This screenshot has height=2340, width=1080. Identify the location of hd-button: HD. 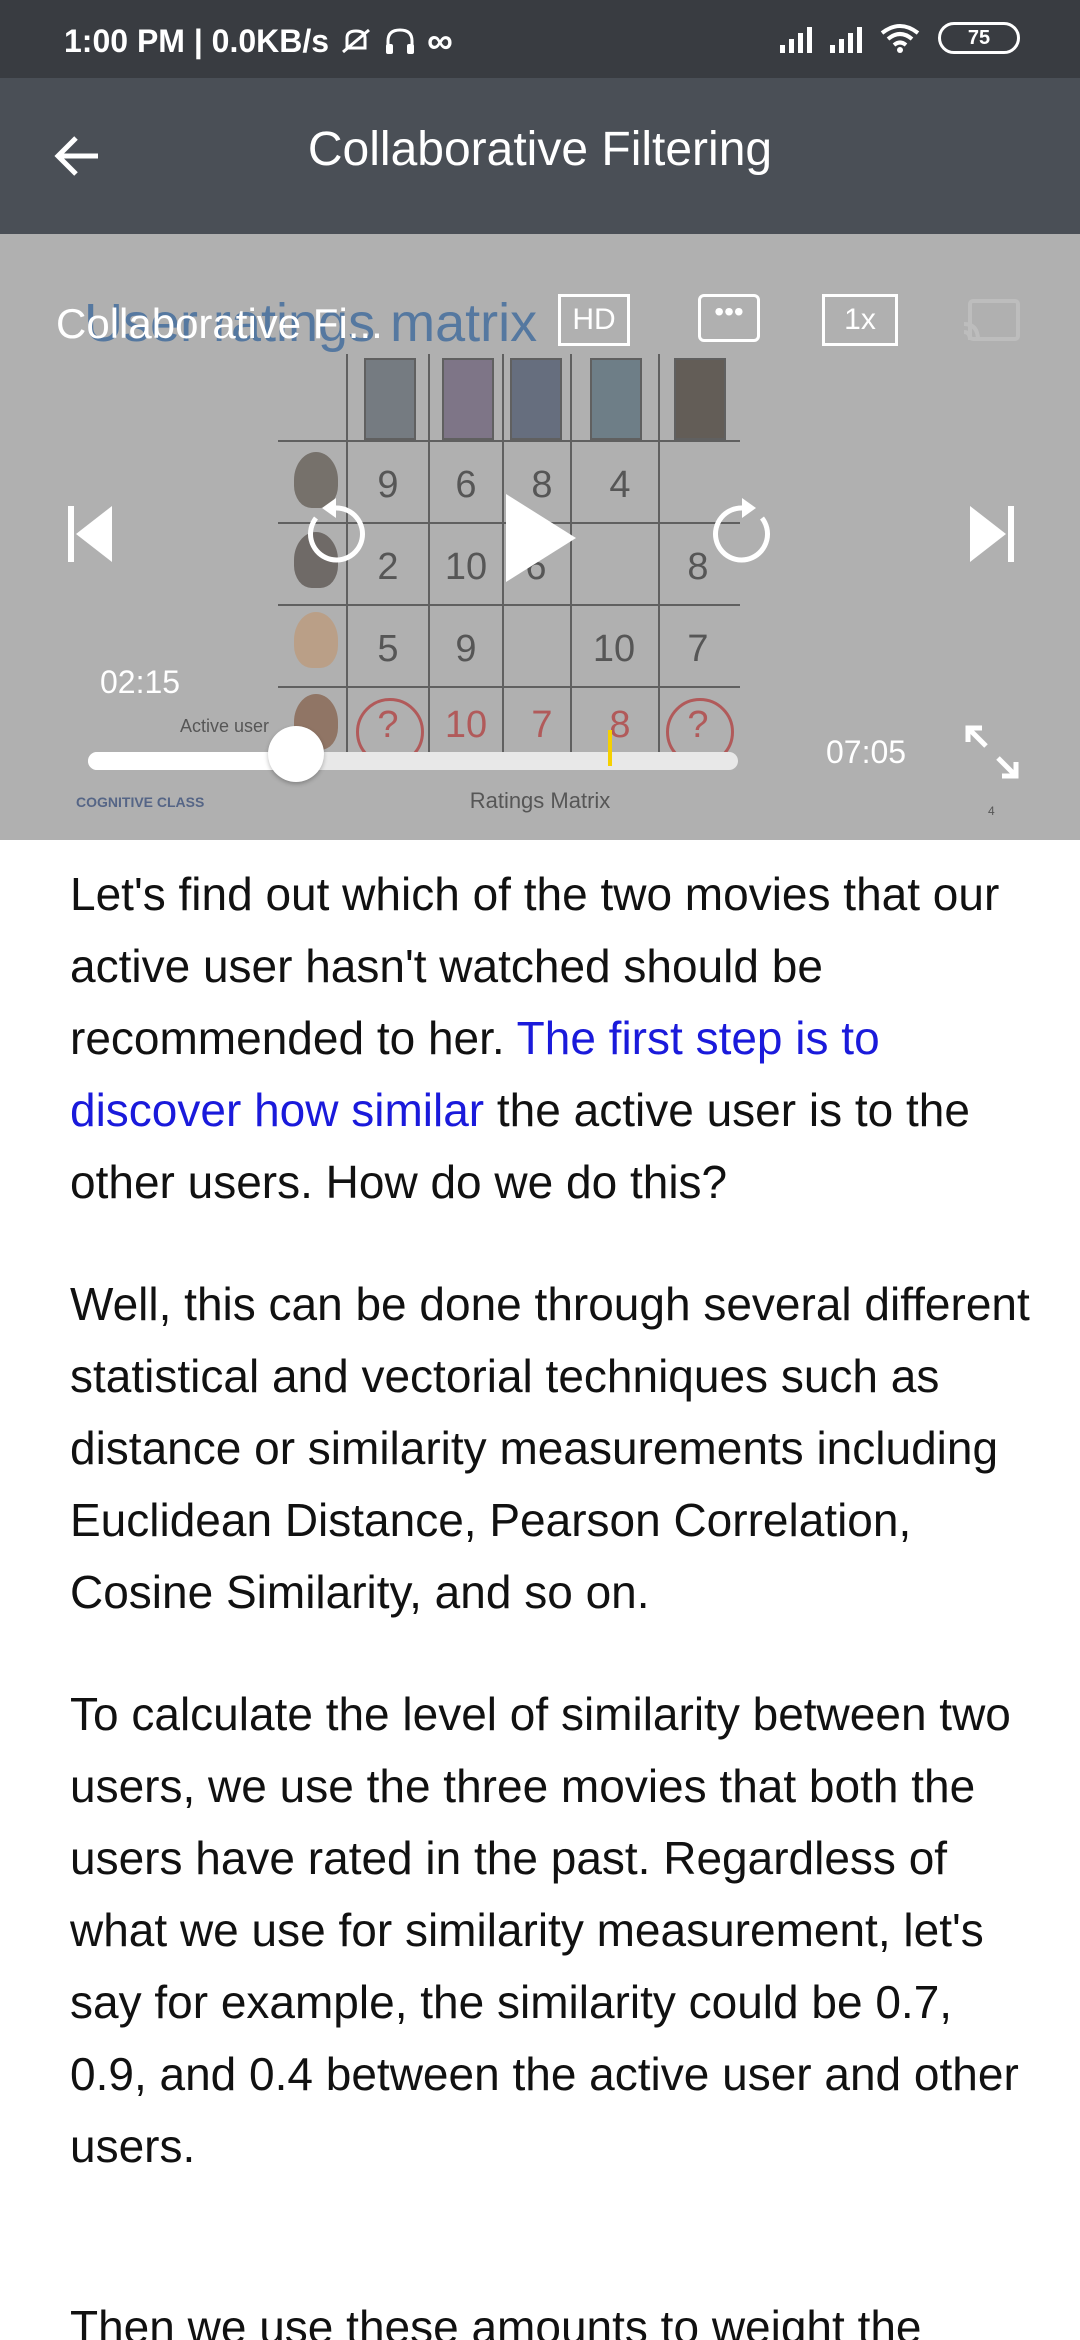
(594, 320).